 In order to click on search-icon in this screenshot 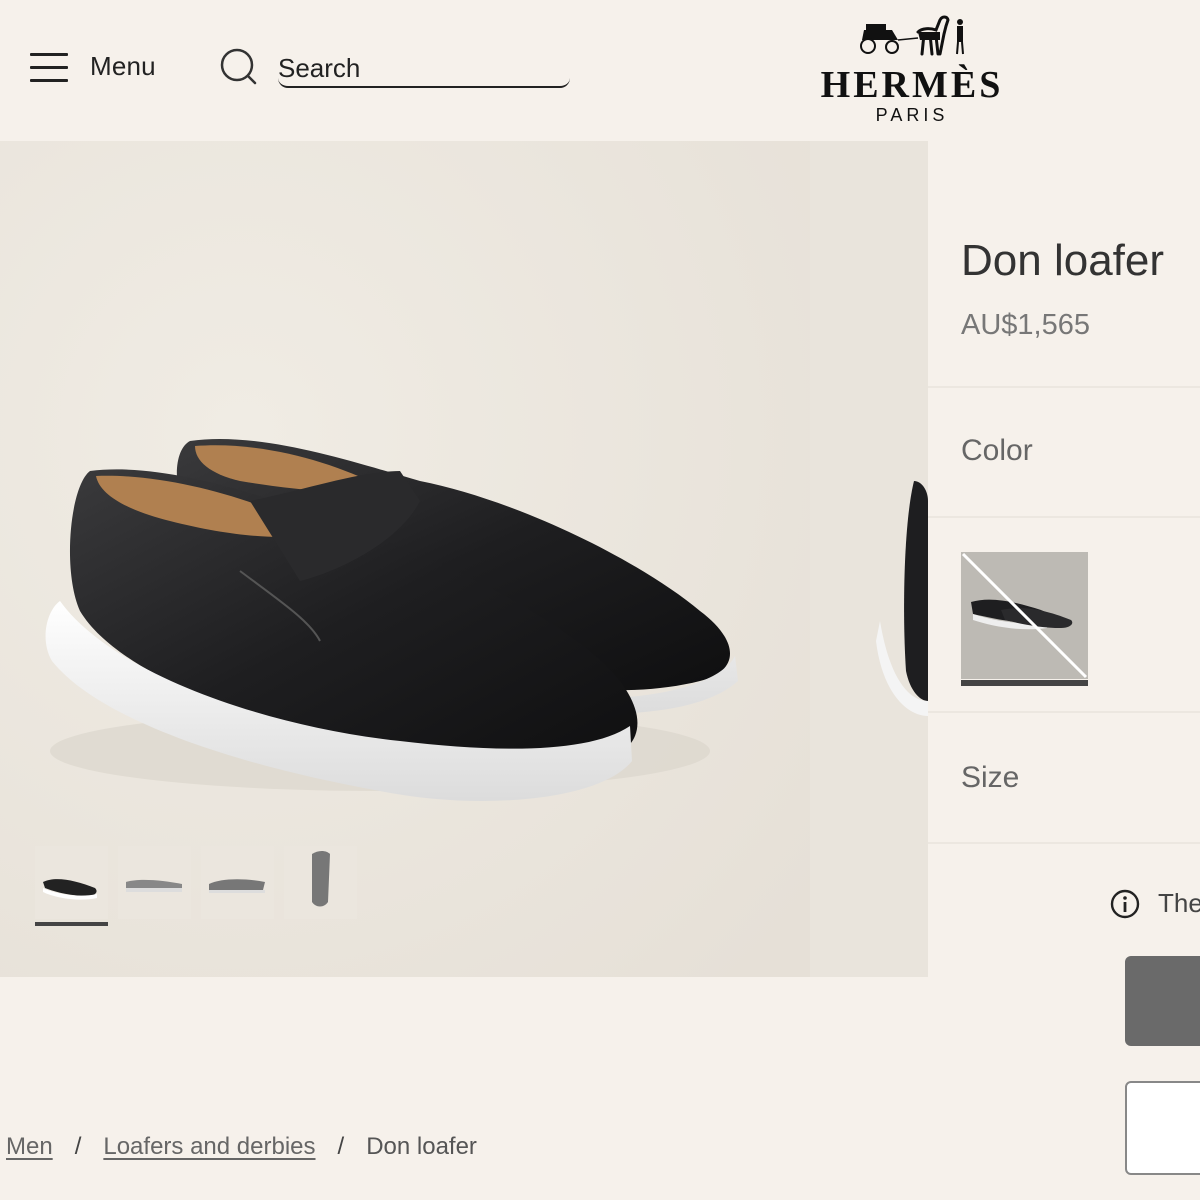, I will do `click(238, 66)`.